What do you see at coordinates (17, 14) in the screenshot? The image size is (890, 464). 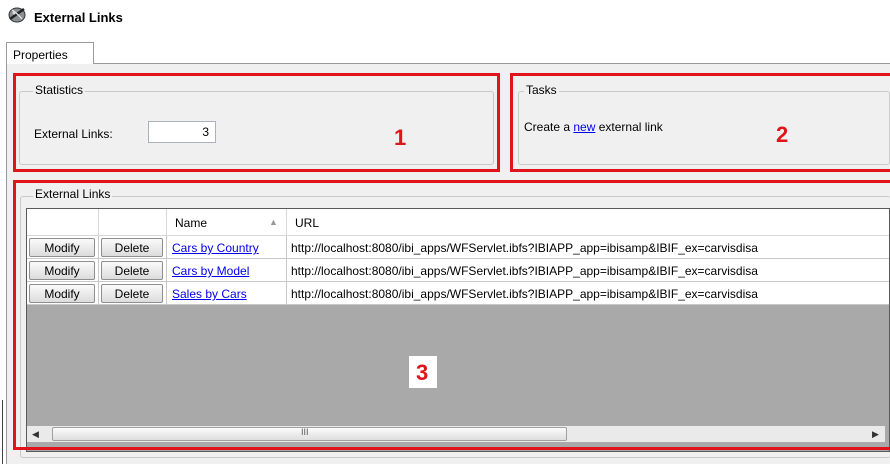 I see `external-links-icon` at bounding box center [17, 14].